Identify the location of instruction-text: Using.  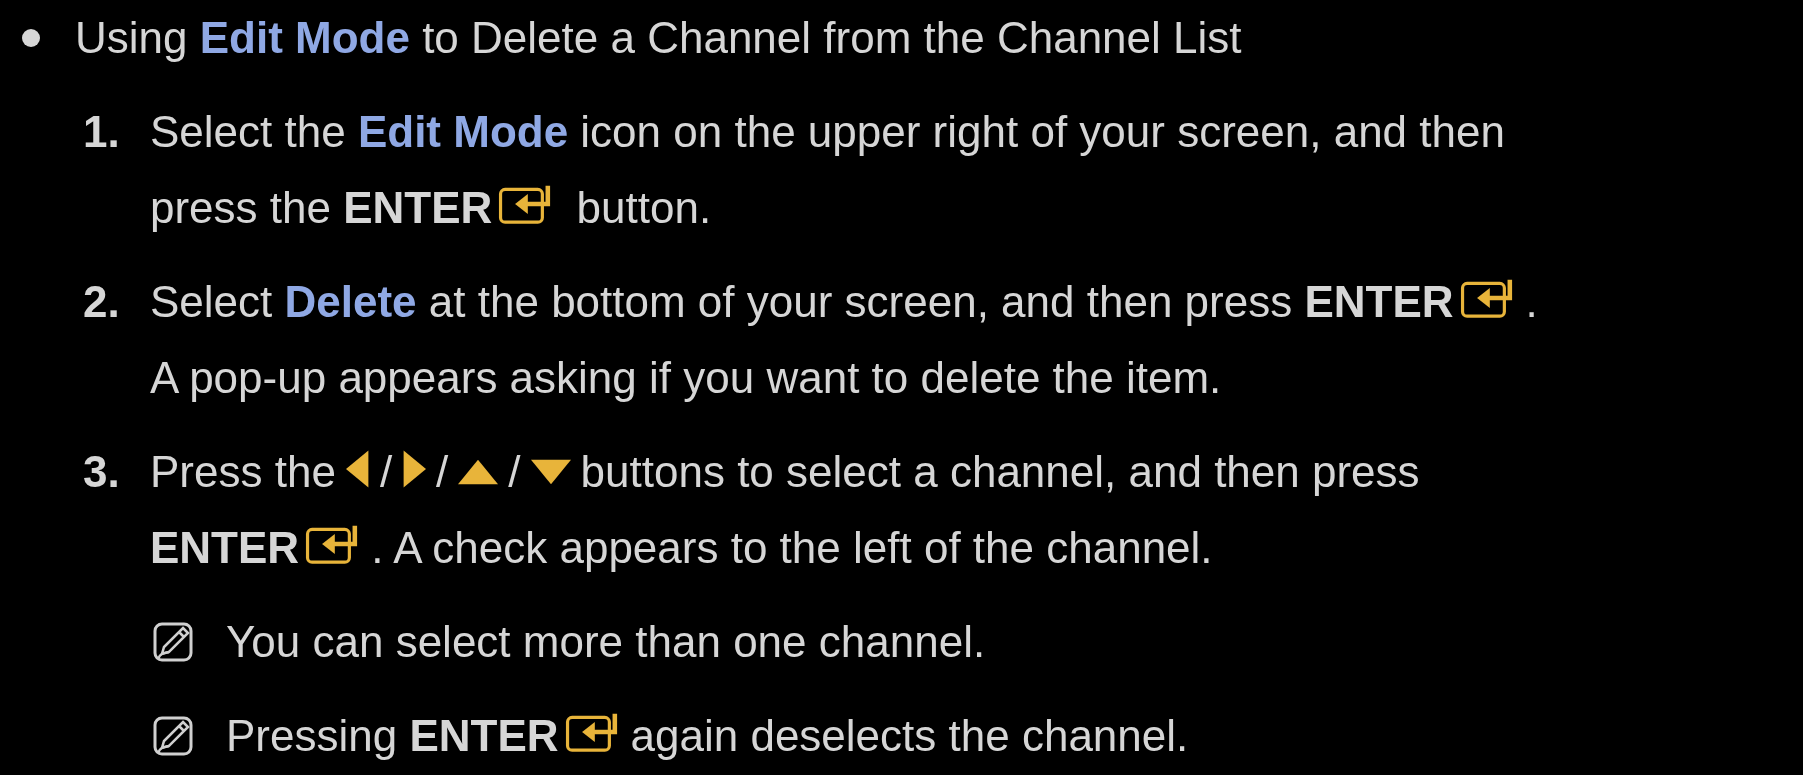
(132, 38).